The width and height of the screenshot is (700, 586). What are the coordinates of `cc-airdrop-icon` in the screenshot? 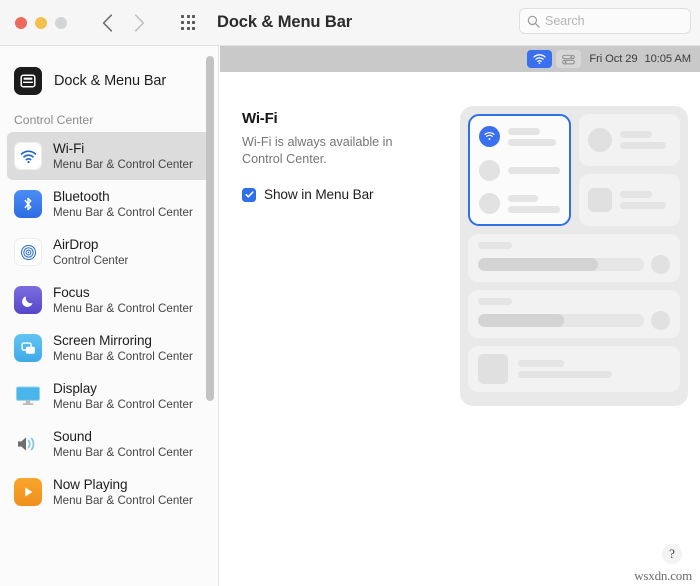 It's located at (489, 203).